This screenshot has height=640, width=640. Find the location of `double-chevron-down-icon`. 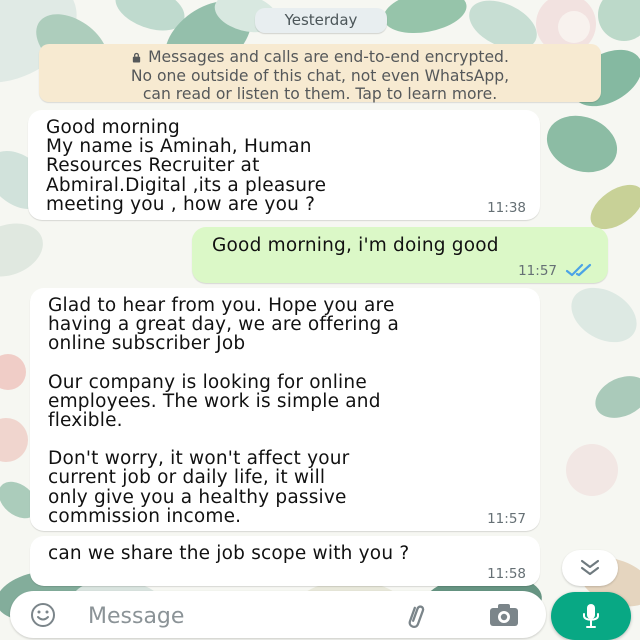

double-chevron-down-icon is located at coordinates (590, 567).